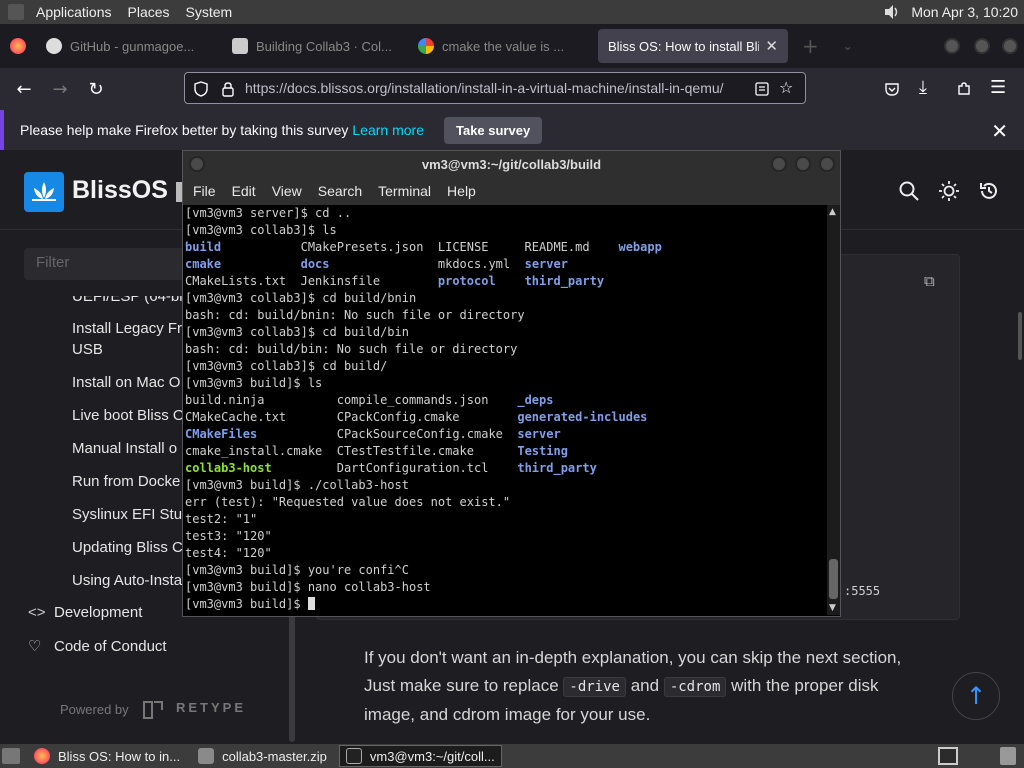 The height and width of the screenshot is (768, 1024). What do you see at coordinates (786, 87) in the screenshot?
I see `bookmark-star-icon: ☆` at bounding box center [786, 87].